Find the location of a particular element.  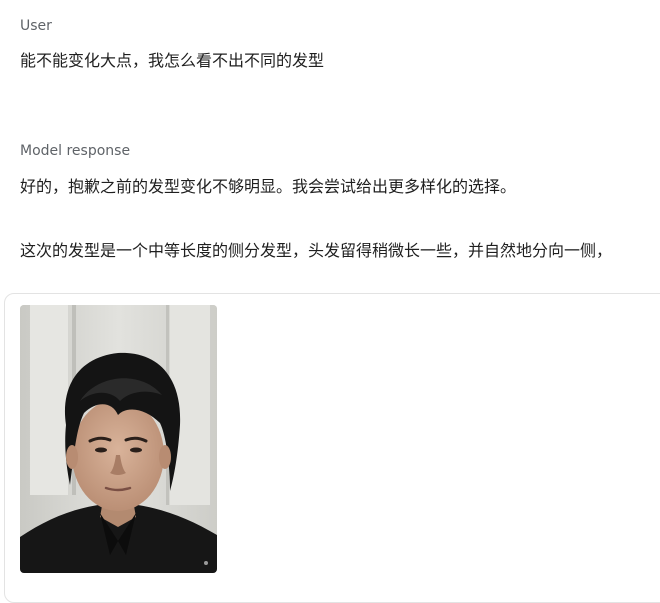

model-response-paragraph-1: 好的，抱歉之前的发型变化不够明显。我会尝试给出更多样化的选择。 is located at coordinates (268, 186).